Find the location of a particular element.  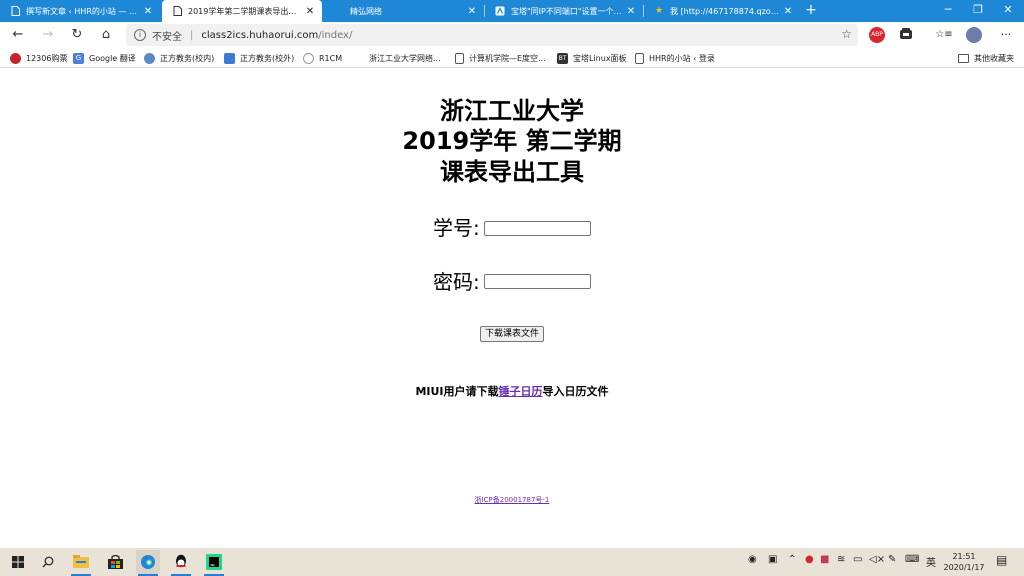

menu-button: ··· is located at coordinates (1006, 35).